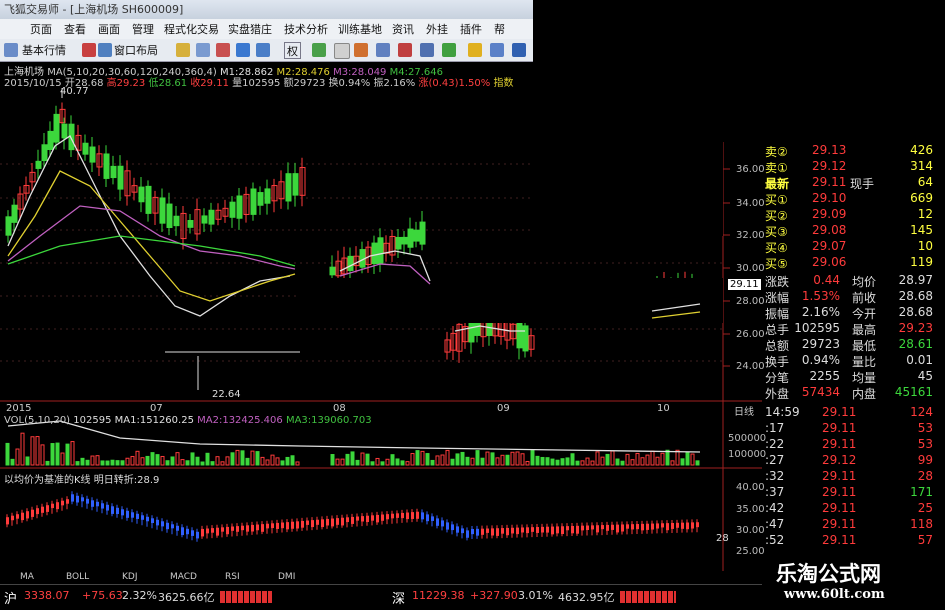  Describe the element at coordinates (243, 50) in the screenshot. I see `crosshair-icon` at that location.